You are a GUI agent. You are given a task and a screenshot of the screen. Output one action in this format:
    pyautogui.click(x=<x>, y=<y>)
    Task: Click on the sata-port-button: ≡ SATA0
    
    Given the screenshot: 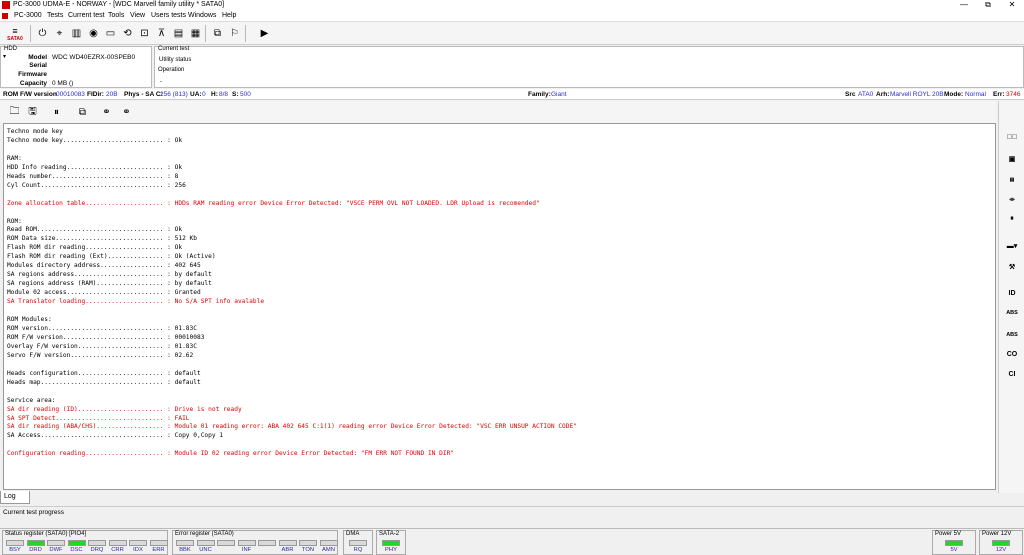 What is the action you would take?
    pyautogui.click(x=15, y=33)
    